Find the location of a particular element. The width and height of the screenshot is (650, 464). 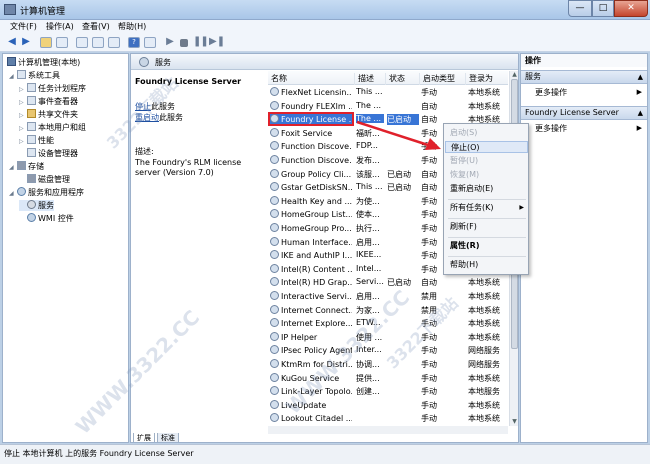

startup-type-cell: 手动 is located at coordinates (429, 337).